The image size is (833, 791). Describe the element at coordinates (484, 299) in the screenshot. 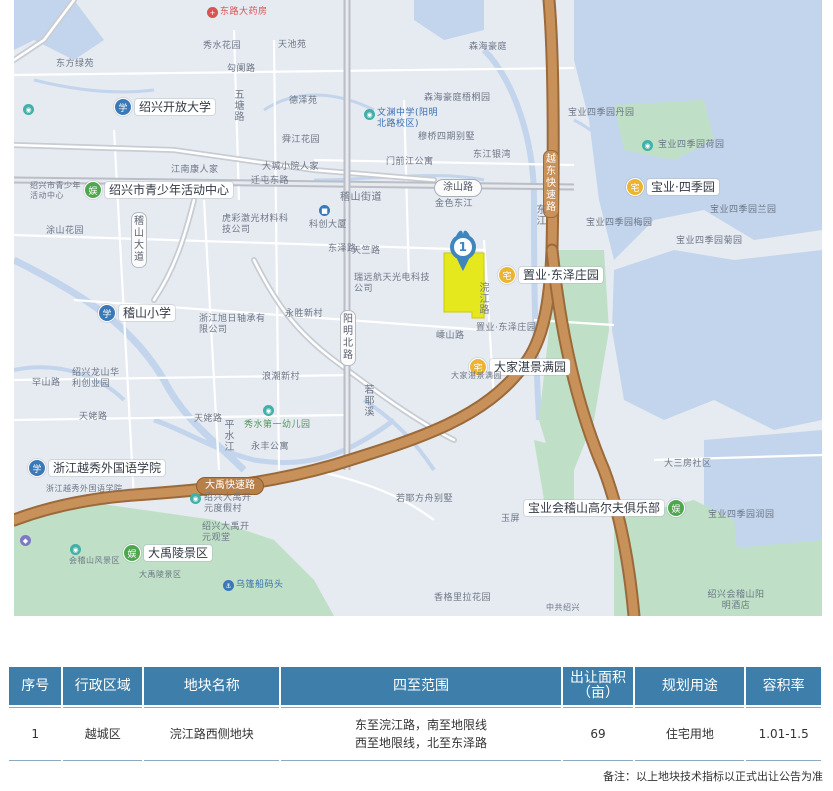

I see `map-label: 浣江路` at that location.